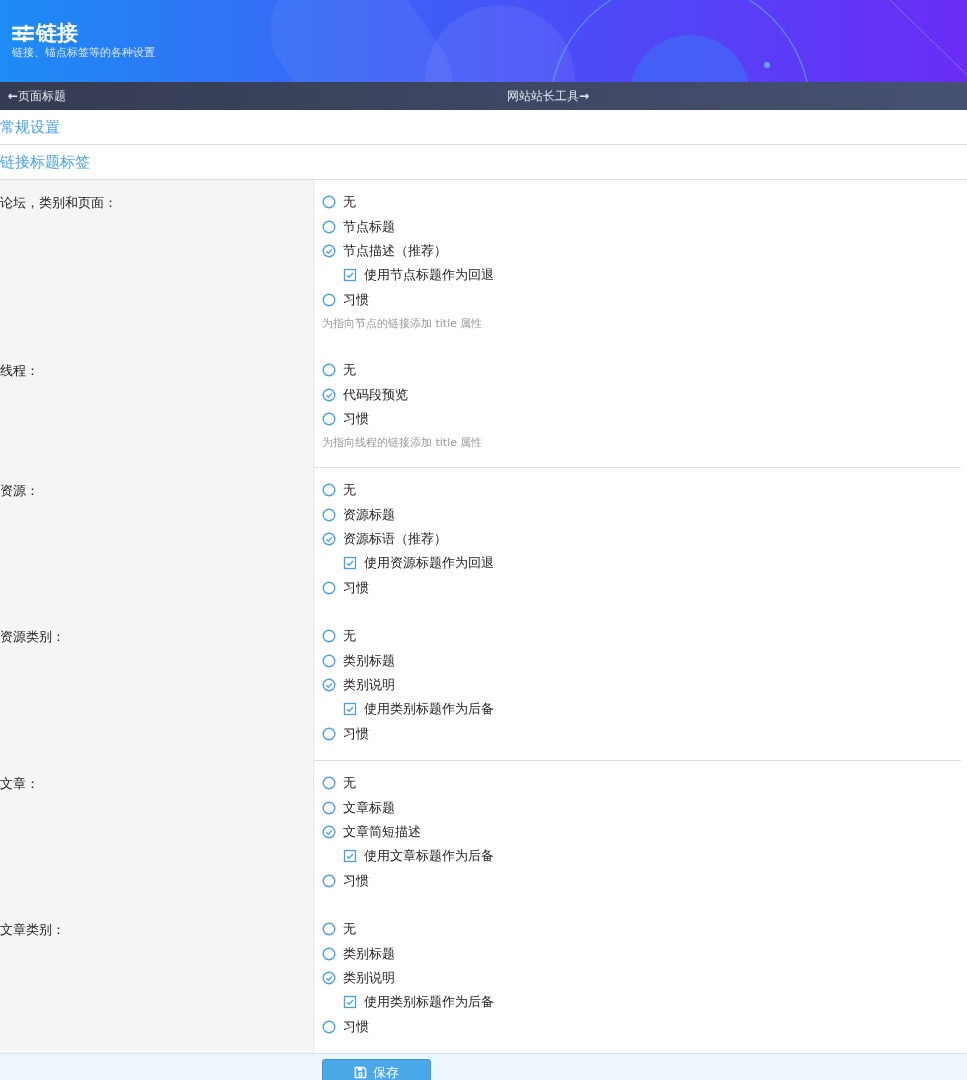  What do you see at coordinates (57, 33) in the screenshot?
I see `page-title: 链接` at bounding box center [57, 33].